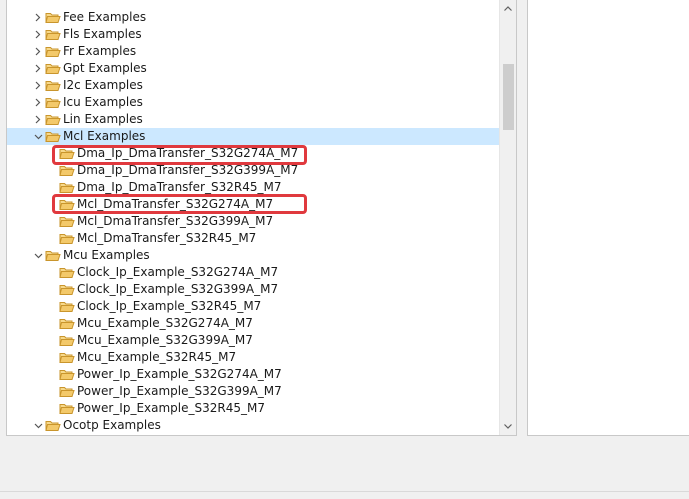 The width and height of the screenshot is (689, 499). Describe the element at coordinates (508, 97) in the screenshot. I see `scrollbar-thumb` at that location.